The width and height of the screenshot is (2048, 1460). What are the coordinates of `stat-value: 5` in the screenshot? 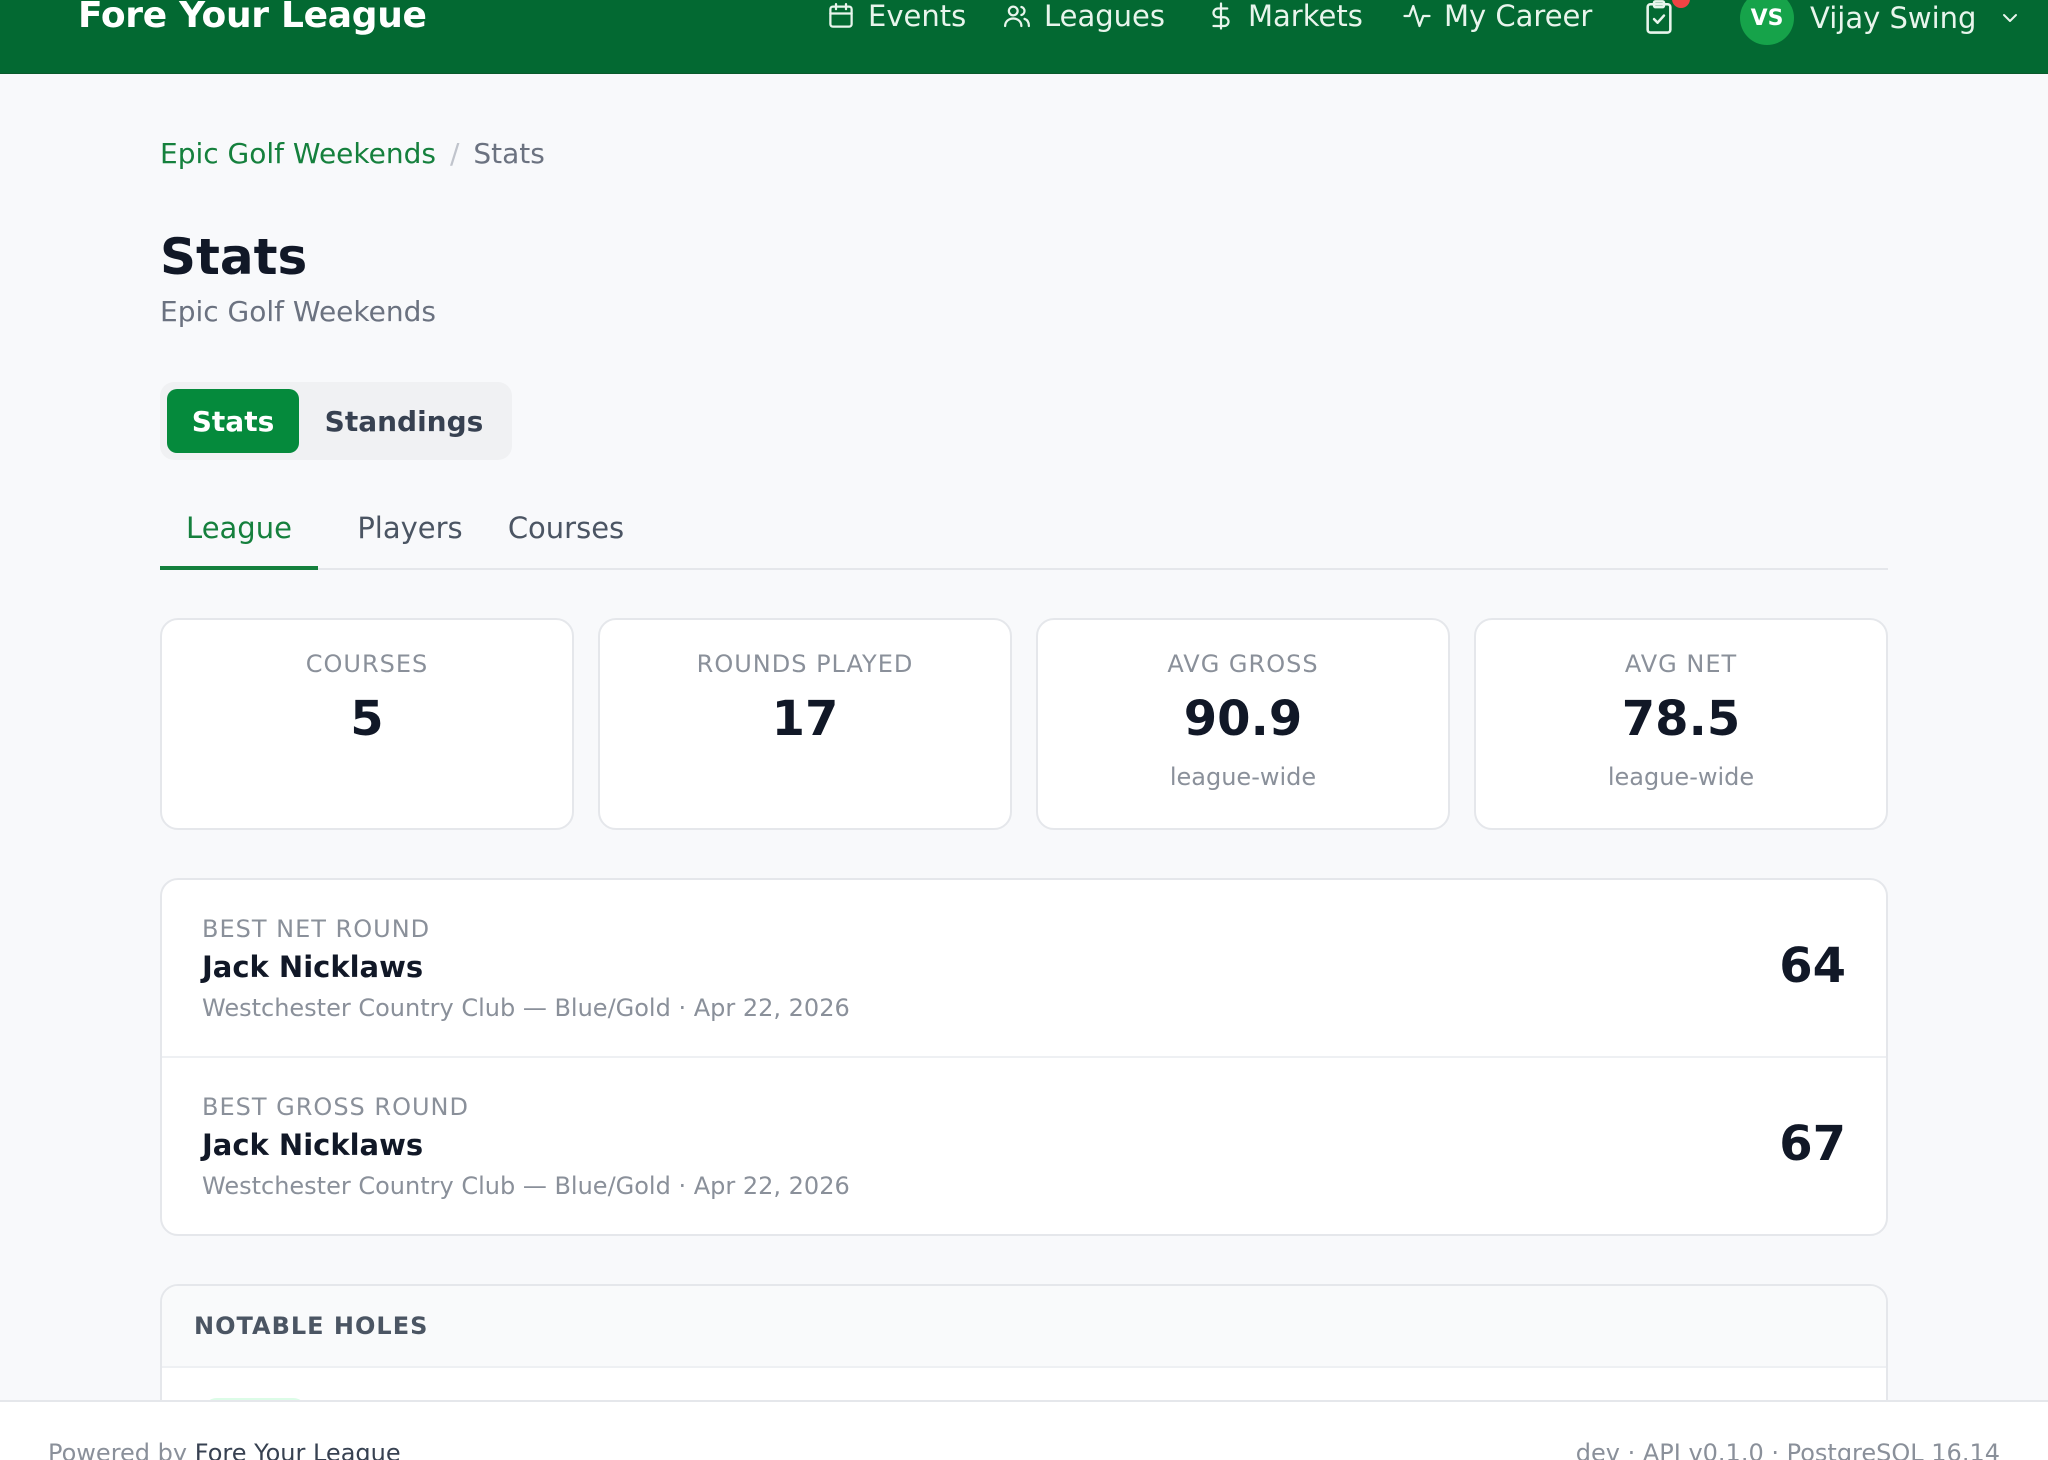 It's located at (367, 719).